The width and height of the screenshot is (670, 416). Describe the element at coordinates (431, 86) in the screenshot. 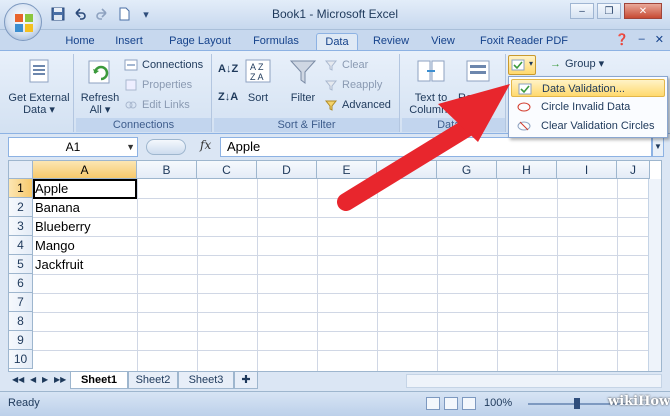

I see `text-to-columns-button: Text to Columns` at that location.